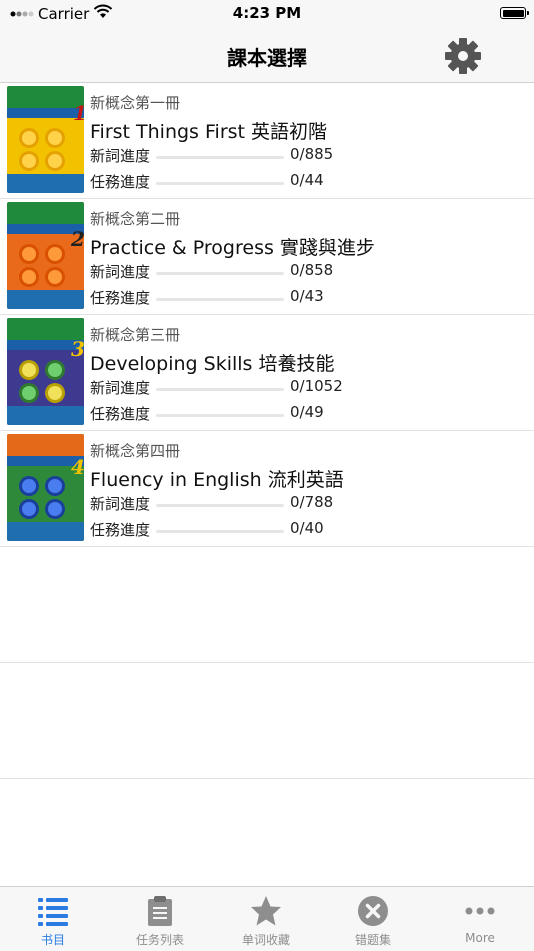  I want to click on battery-icon, so click(514, 13).